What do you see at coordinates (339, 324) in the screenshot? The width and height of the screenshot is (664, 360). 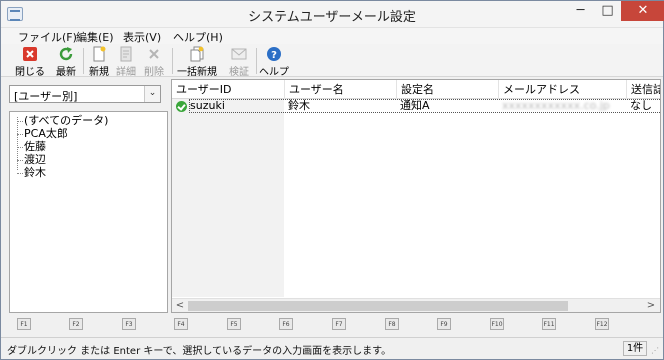 I see `fkey-f7: F7` at bounding box center [339, 324].